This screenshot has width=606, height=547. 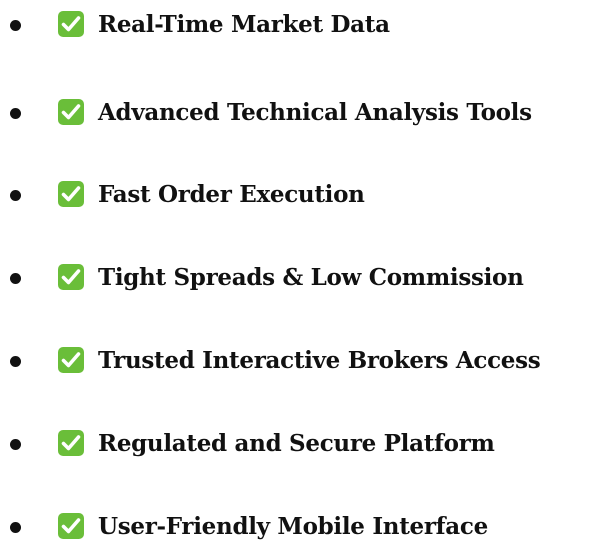 What do you see at coordinates (311, 277) in the screenshot?
I see `feature-label: Tight Spreads & Low Commission` at bounding box center [311, 277].